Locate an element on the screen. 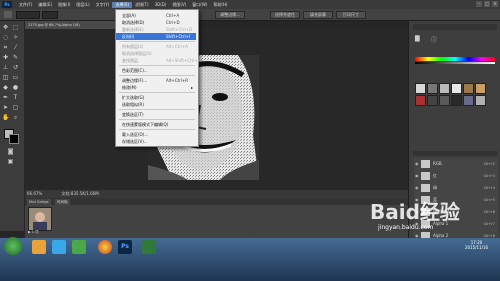 This screenshot has width=500, height=281. shape-tool-icon: ▢ is located at coordinates (15, 107).